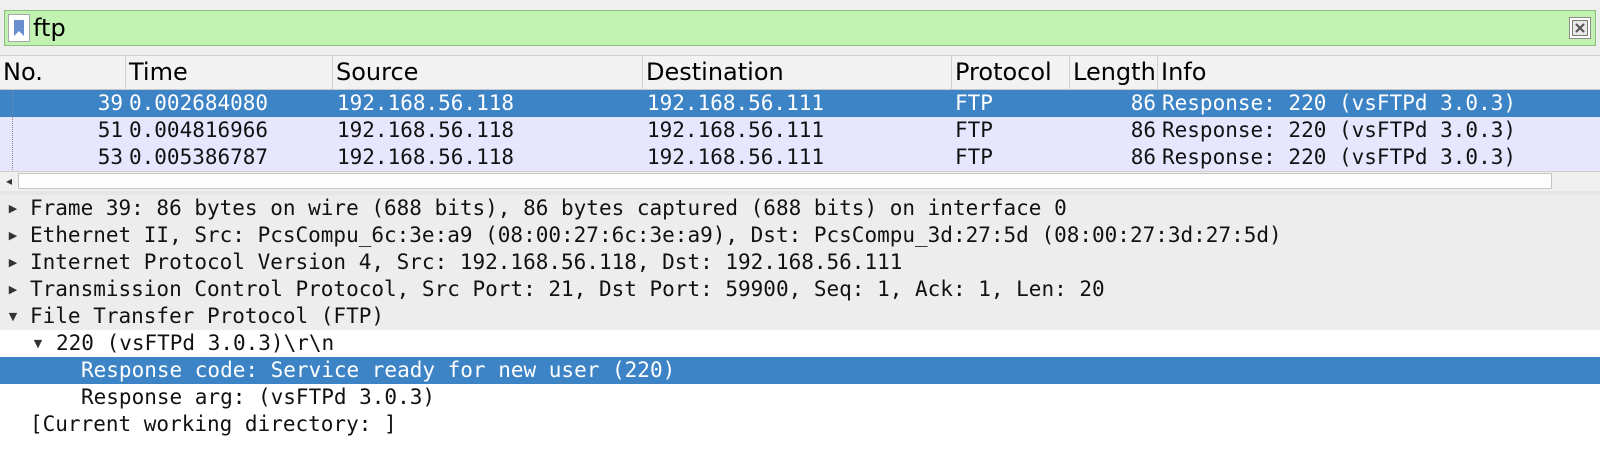  What do you see at coordinates (783, 28) in the screenshot?
I see `display-filter-input` at bounding box center [783, 28].